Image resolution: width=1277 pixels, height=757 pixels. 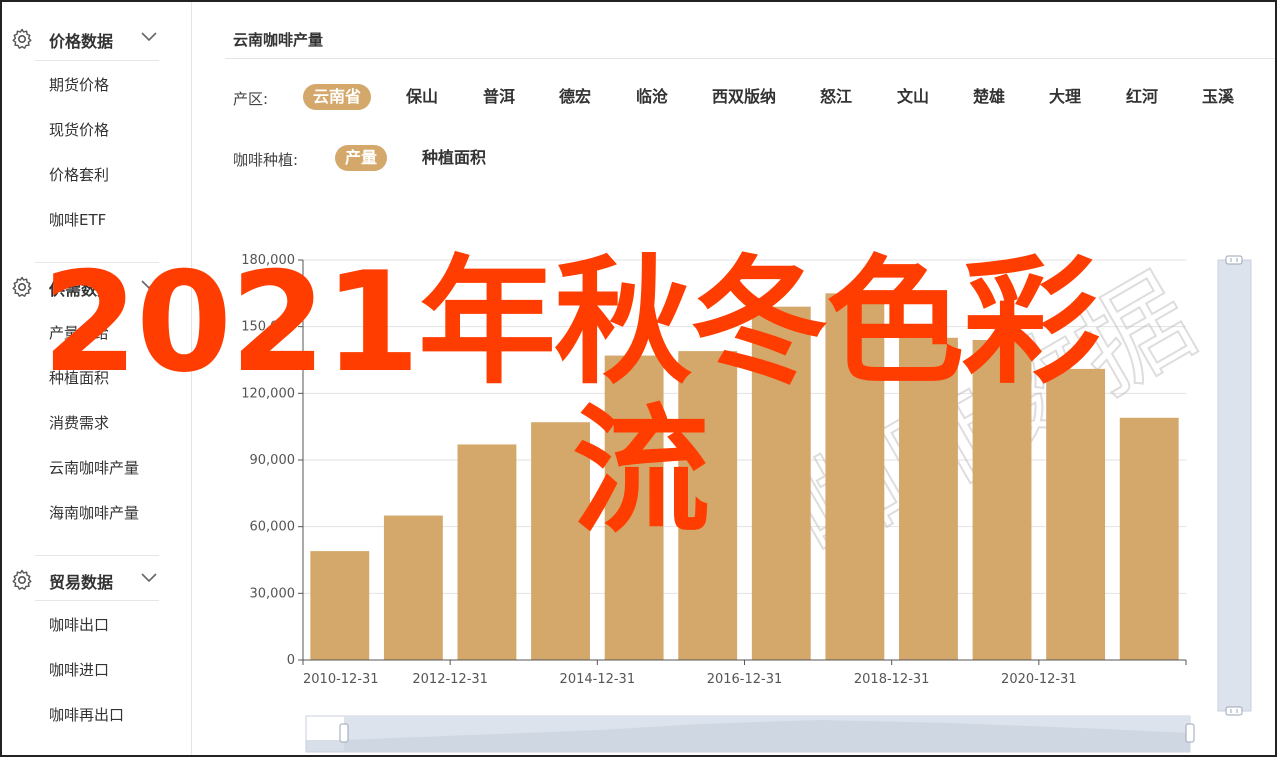 What do you see at coordinates (598, 679) in the screenshot?
I see `x-tick-label: 2014-12-31` at bounding box center [598, 679].